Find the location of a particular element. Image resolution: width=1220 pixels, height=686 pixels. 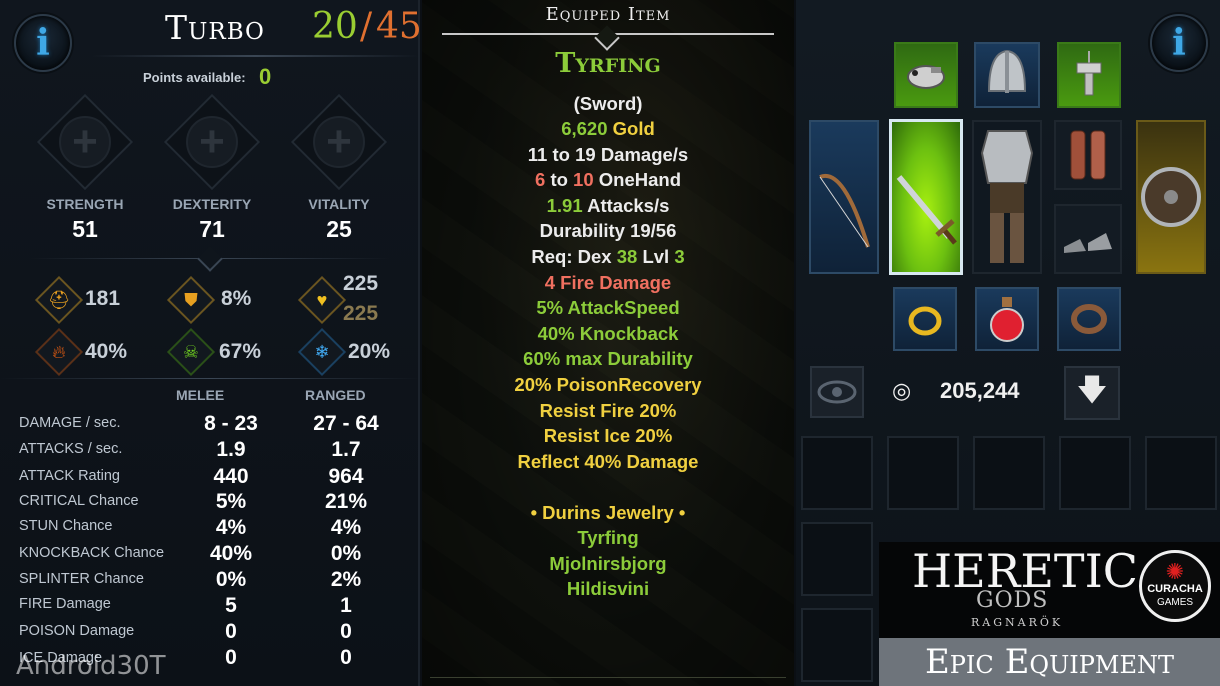

equipped-item-title: Equiped Item is located at coordinates (608, 14).